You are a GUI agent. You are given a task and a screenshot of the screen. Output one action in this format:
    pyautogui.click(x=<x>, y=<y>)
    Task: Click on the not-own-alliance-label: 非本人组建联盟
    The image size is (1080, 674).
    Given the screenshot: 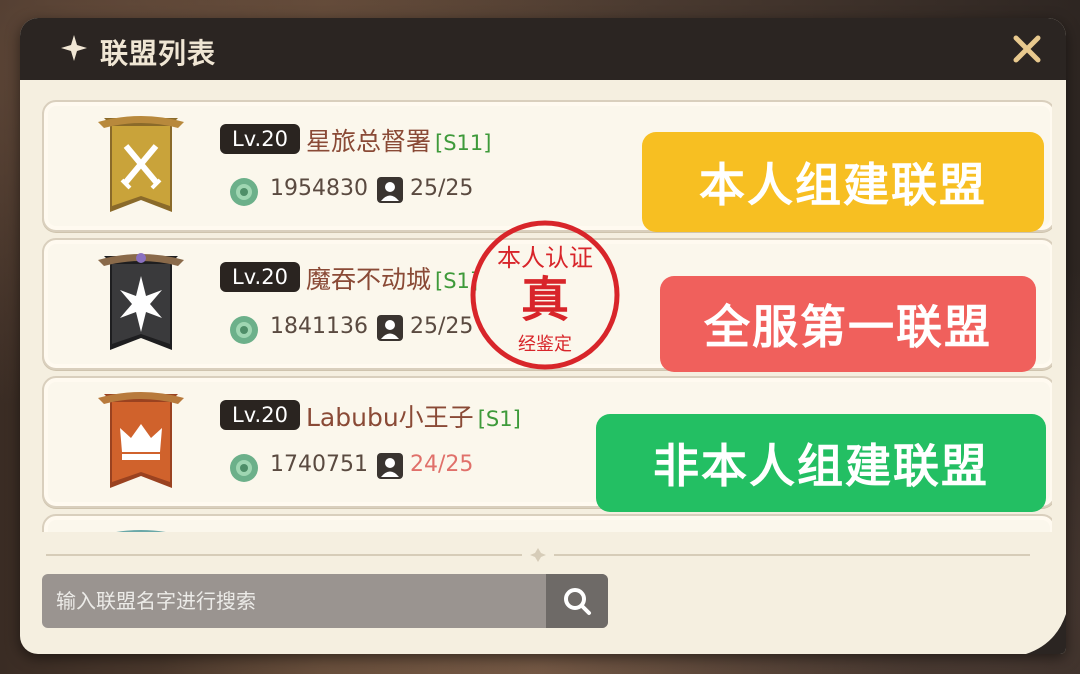 What is the action you would take?
    pyautogui.click(x=821, y=463)
    